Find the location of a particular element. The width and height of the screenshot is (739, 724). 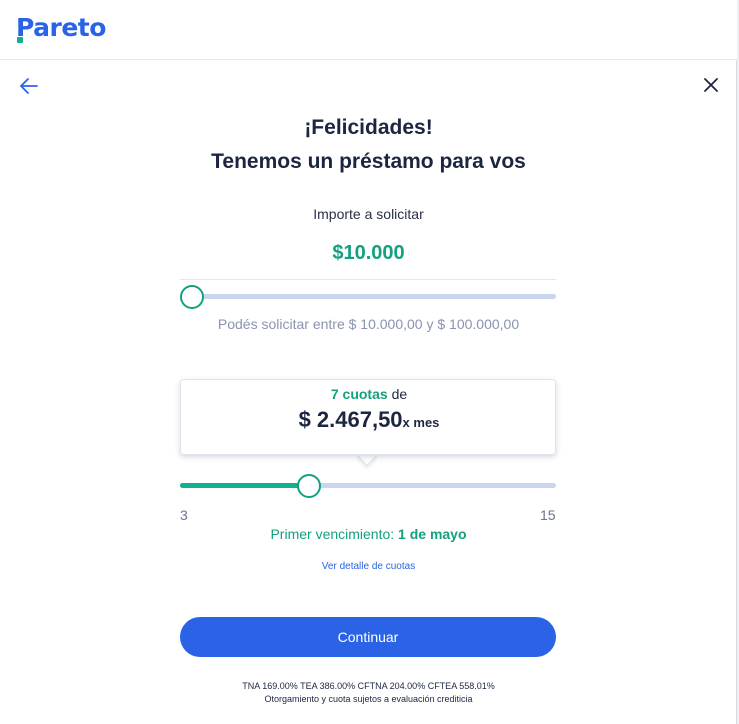

installments-max-label: 15 is located at coordinates (548, 515).